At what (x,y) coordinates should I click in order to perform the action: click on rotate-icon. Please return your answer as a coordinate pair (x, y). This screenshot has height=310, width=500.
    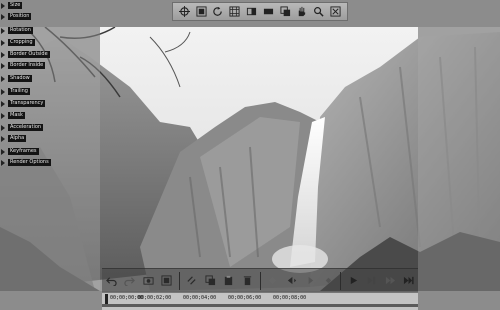
    Looking at the image, I should click on (218, 12).